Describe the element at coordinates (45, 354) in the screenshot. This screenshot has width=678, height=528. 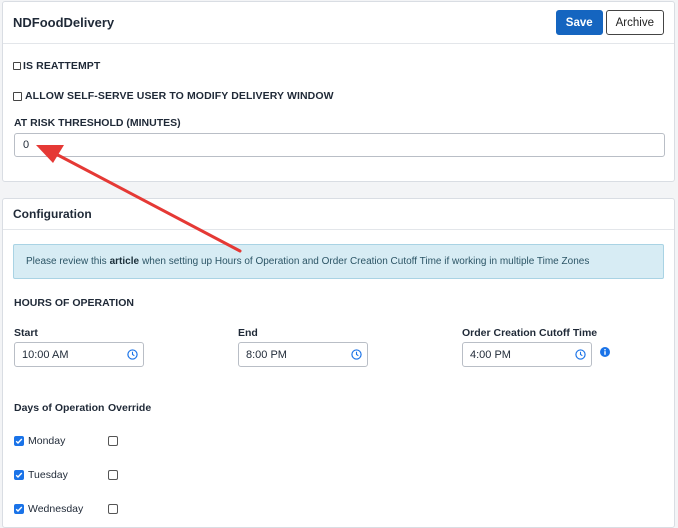
I see `start-time-value: 10:00 AM` at that location.